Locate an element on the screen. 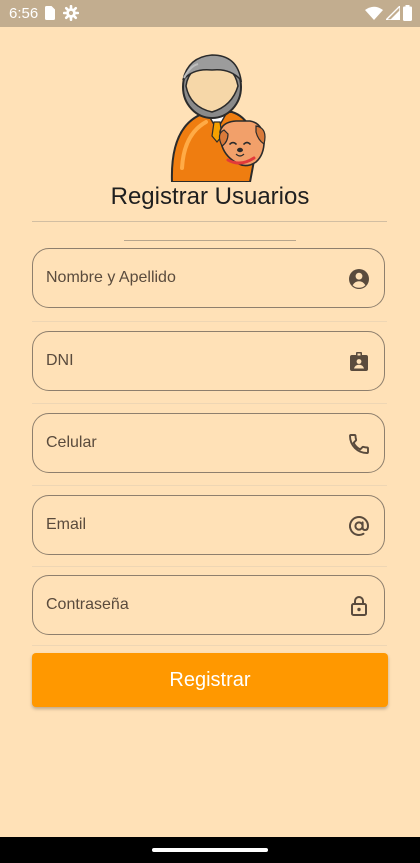 This screenshot has width=420, height=863. email-field-placeholder: Email is located at coordinates (66, 524).